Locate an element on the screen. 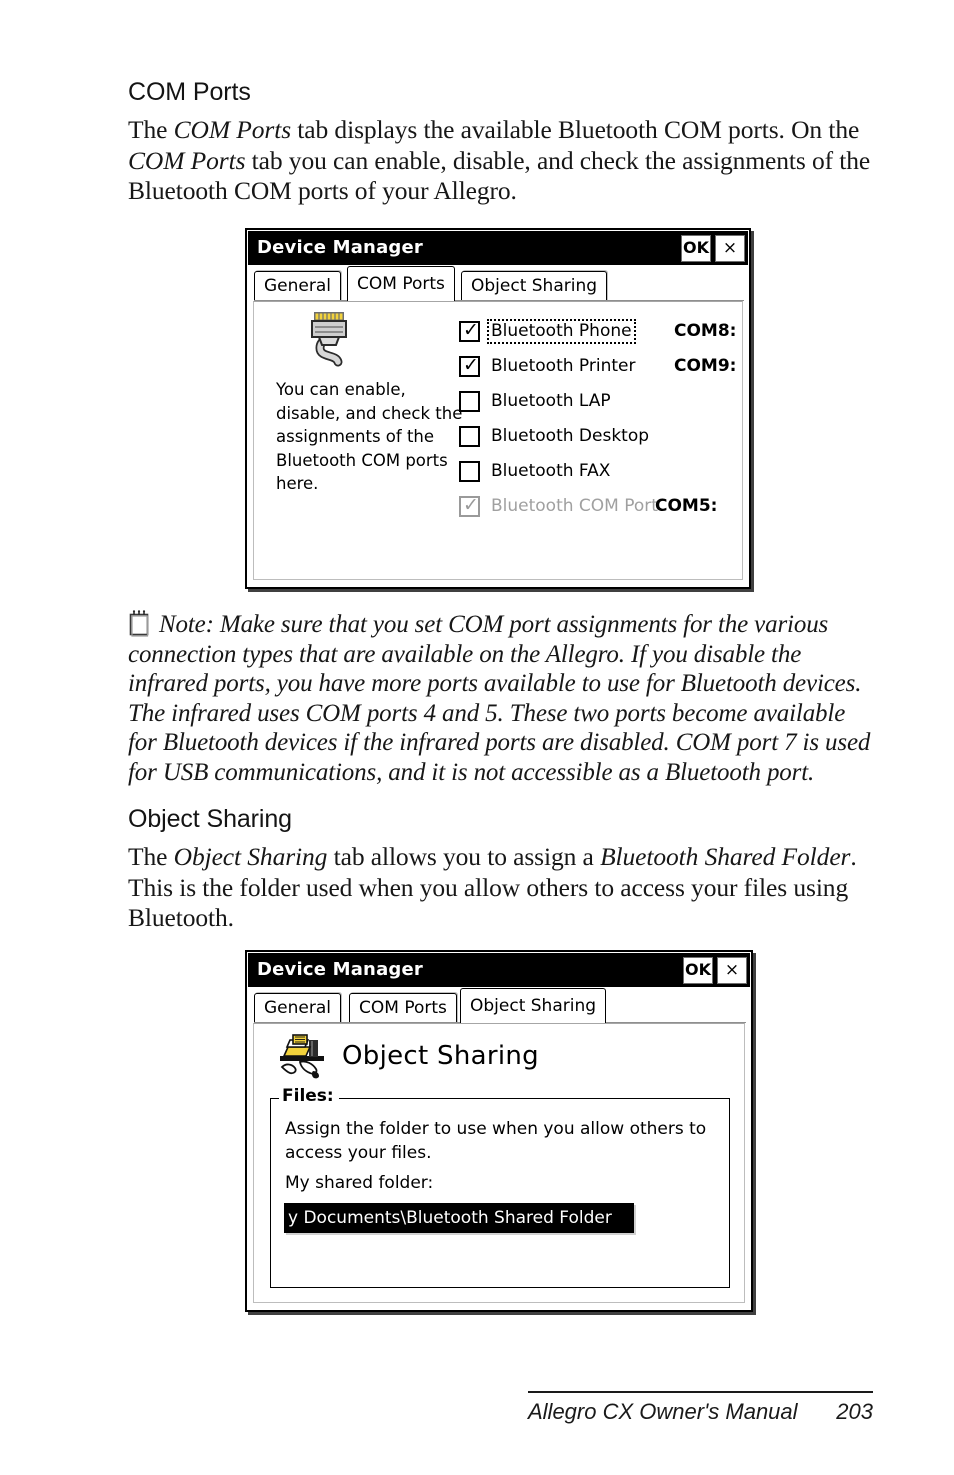 This screenshot has width=954, height=1475. text-em: Bluetooth Shared Folder is located at coordinates (725, 856).